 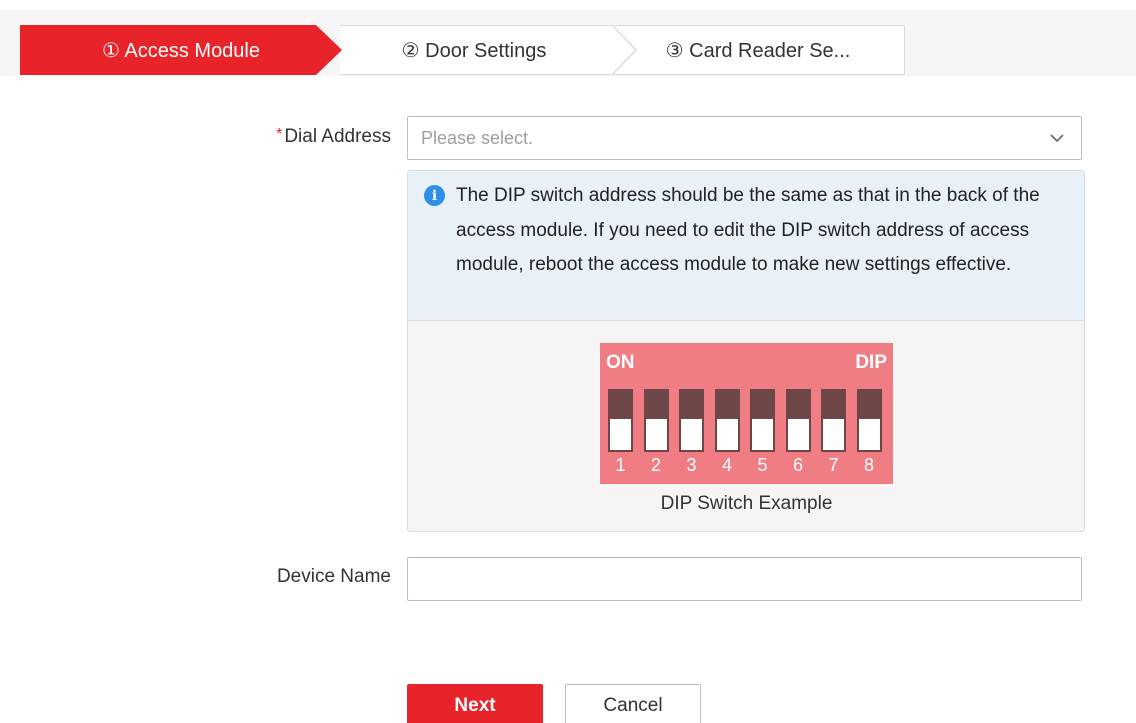 I want to click on dip-switch-number: 5, so click(x=762, y=465).